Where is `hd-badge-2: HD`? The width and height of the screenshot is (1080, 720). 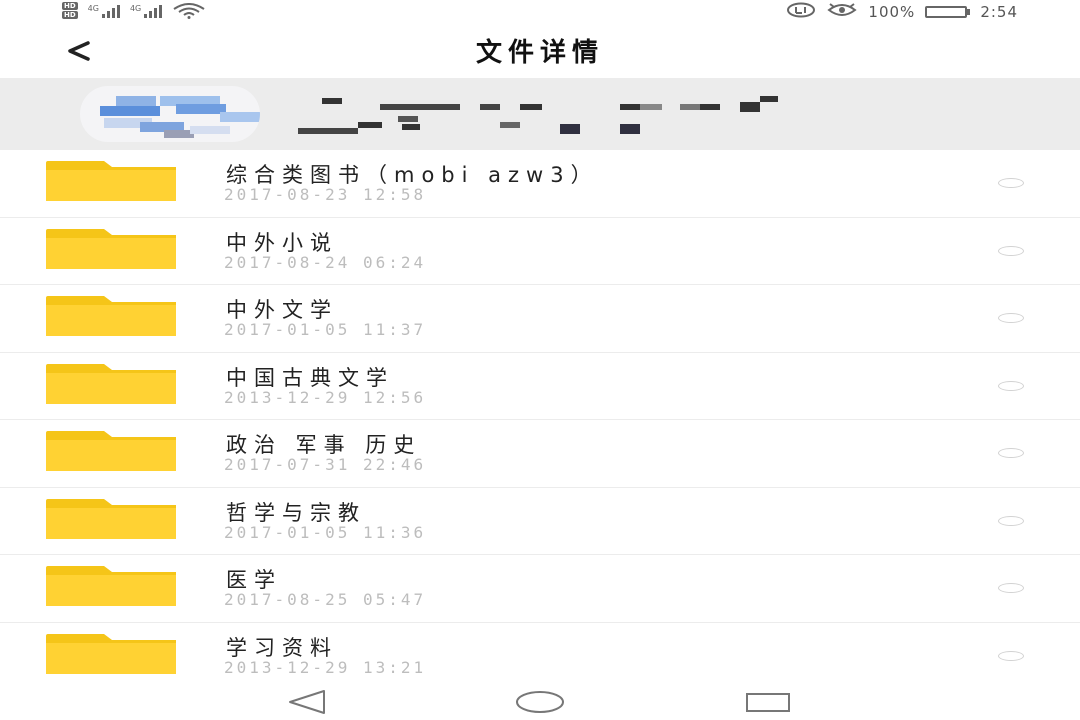 hd-badge-2: HD is located at coordinates (70, 15).